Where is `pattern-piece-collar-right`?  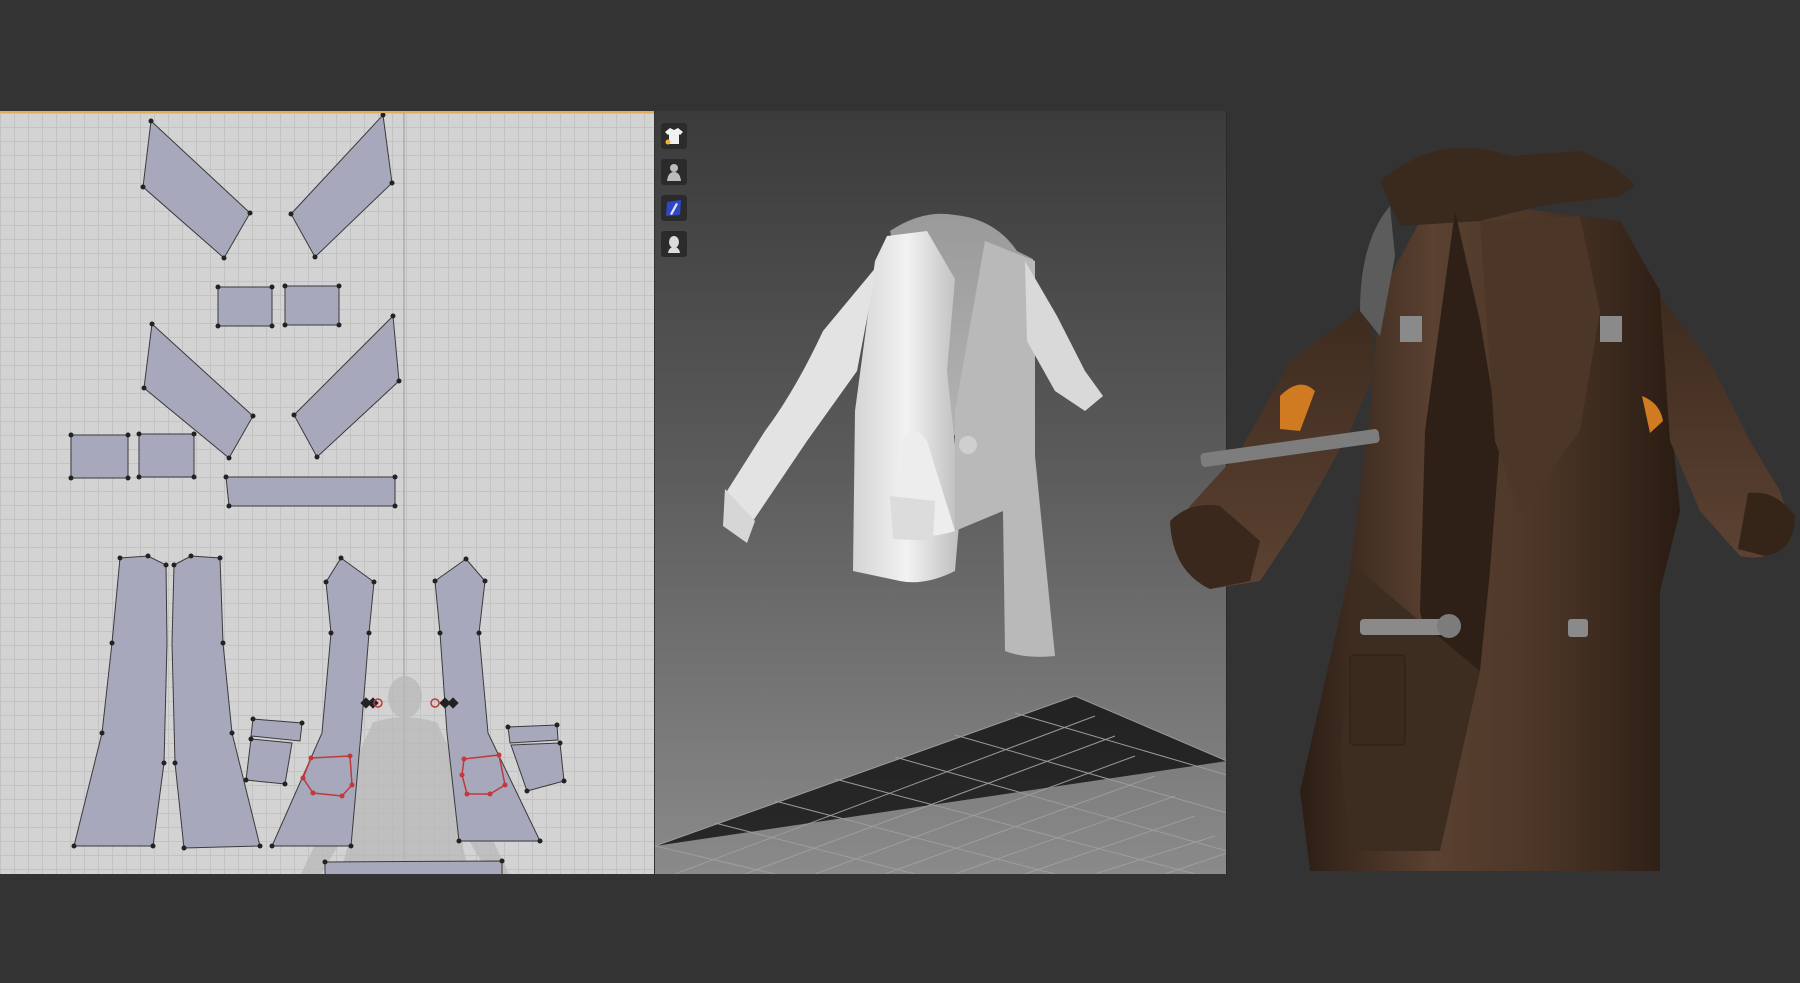
pattern-piece-collar-right is located at coordinates (341, 185).